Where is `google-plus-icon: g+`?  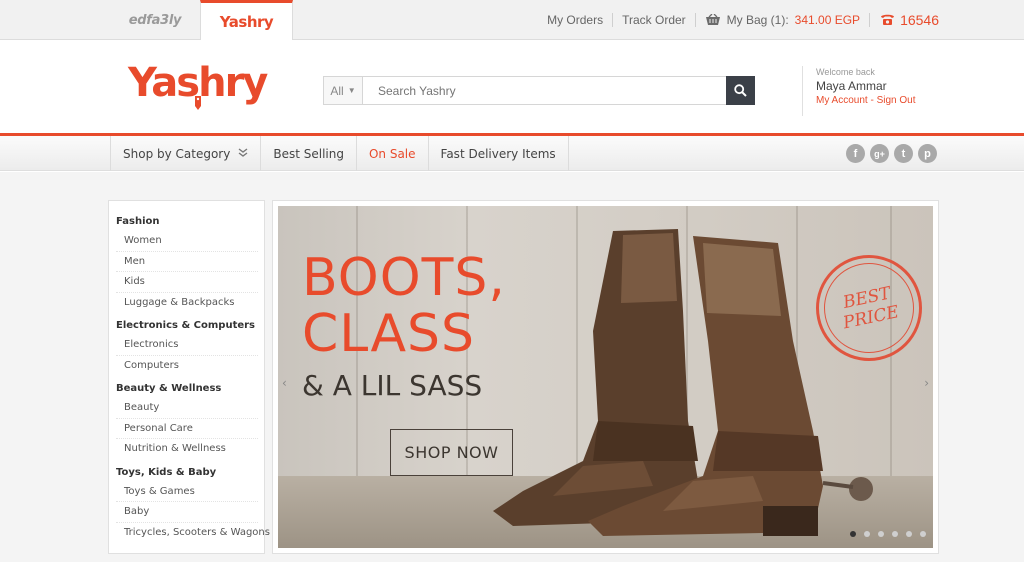
google-plus-icon: g+ is located at coordinates (879, 153).